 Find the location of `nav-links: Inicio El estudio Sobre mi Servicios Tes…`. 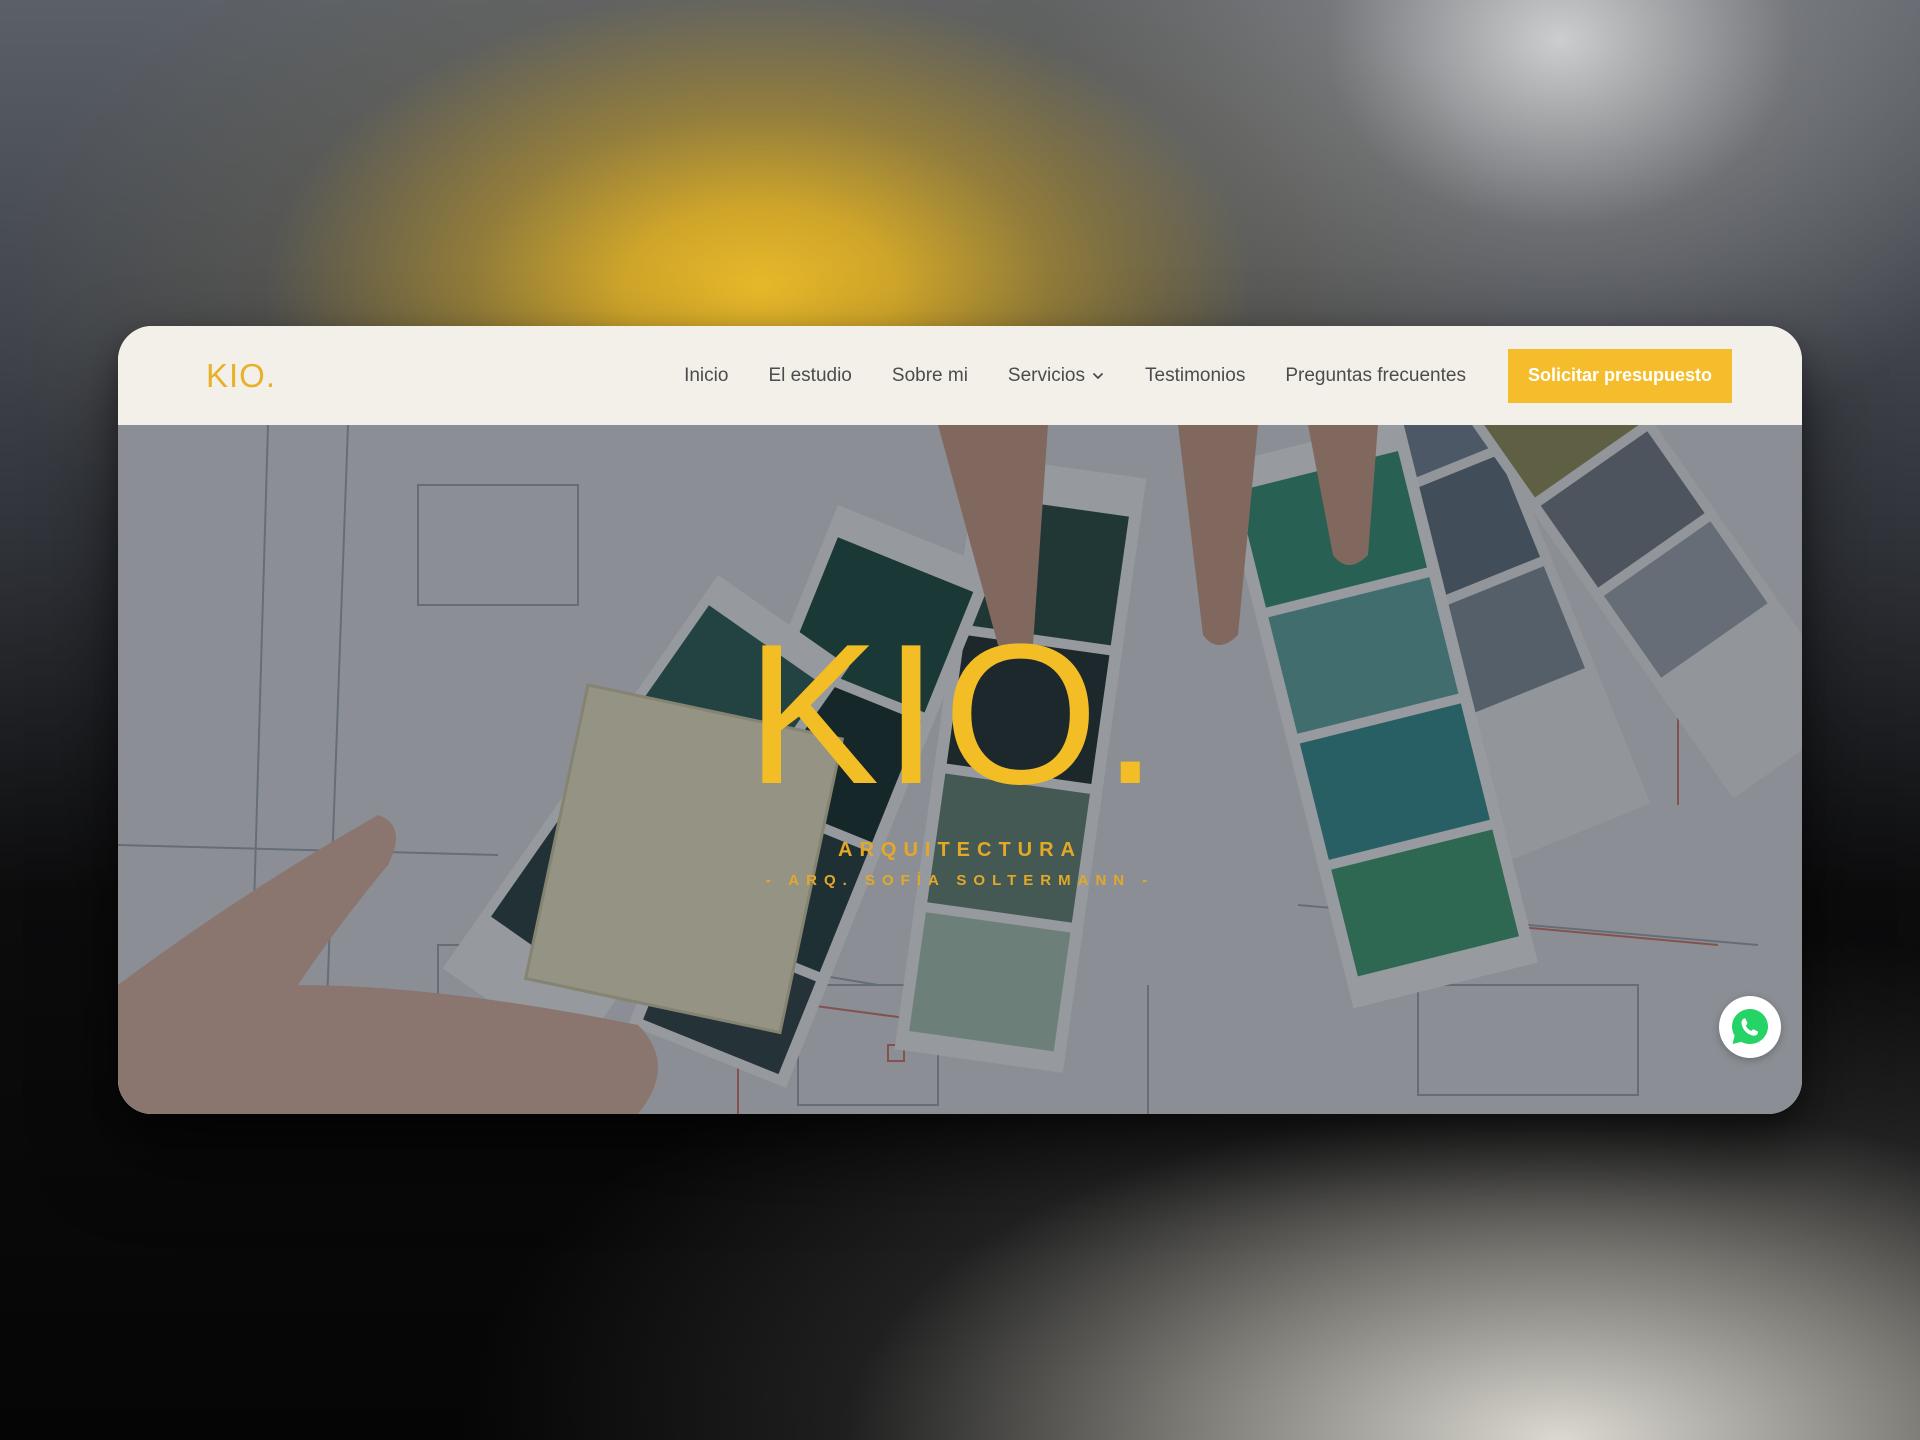

nav-links: Inicio El estudio Sobre mi Servicios Tes… is located at coordinates (1075, 376).